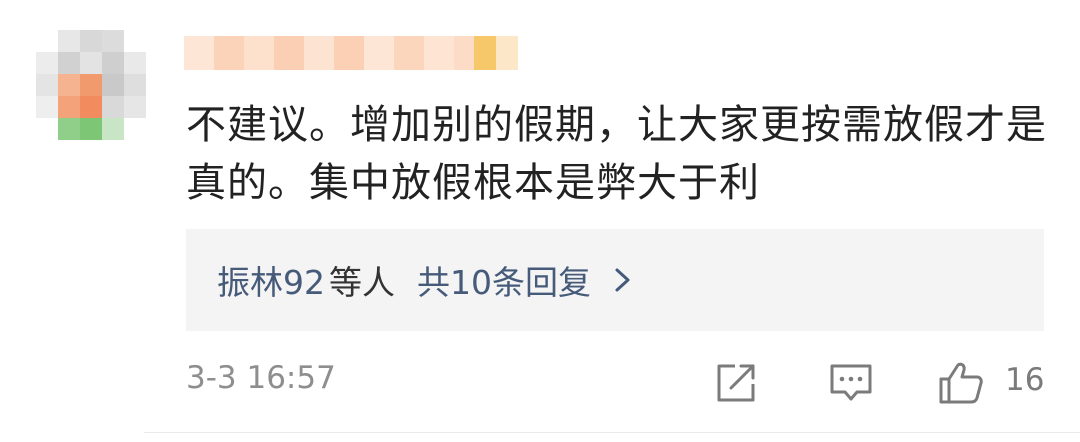  I want to click on reply-users-suffix: 等人, so click(362, 282).